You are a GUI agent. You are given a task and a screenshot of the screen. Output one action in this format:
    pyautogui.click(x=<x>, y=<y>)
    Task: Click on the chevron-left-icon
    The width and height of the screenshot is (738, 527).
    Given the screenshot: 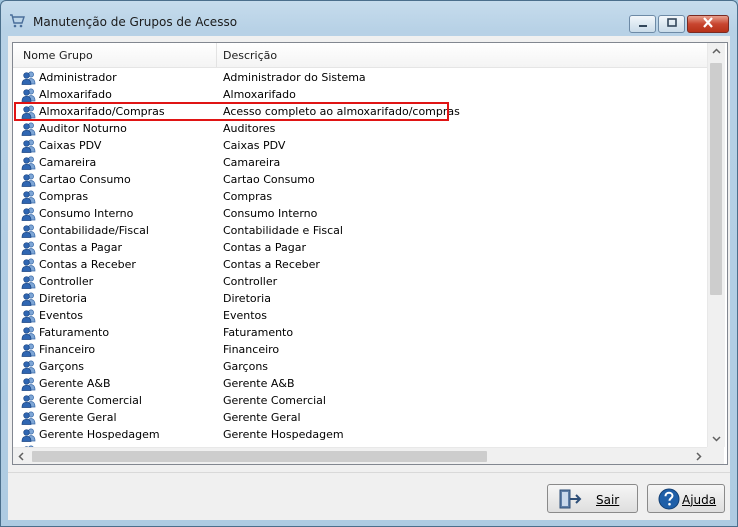 What is the action you would take?
    pyautogui.click(x=21, y=456)
    